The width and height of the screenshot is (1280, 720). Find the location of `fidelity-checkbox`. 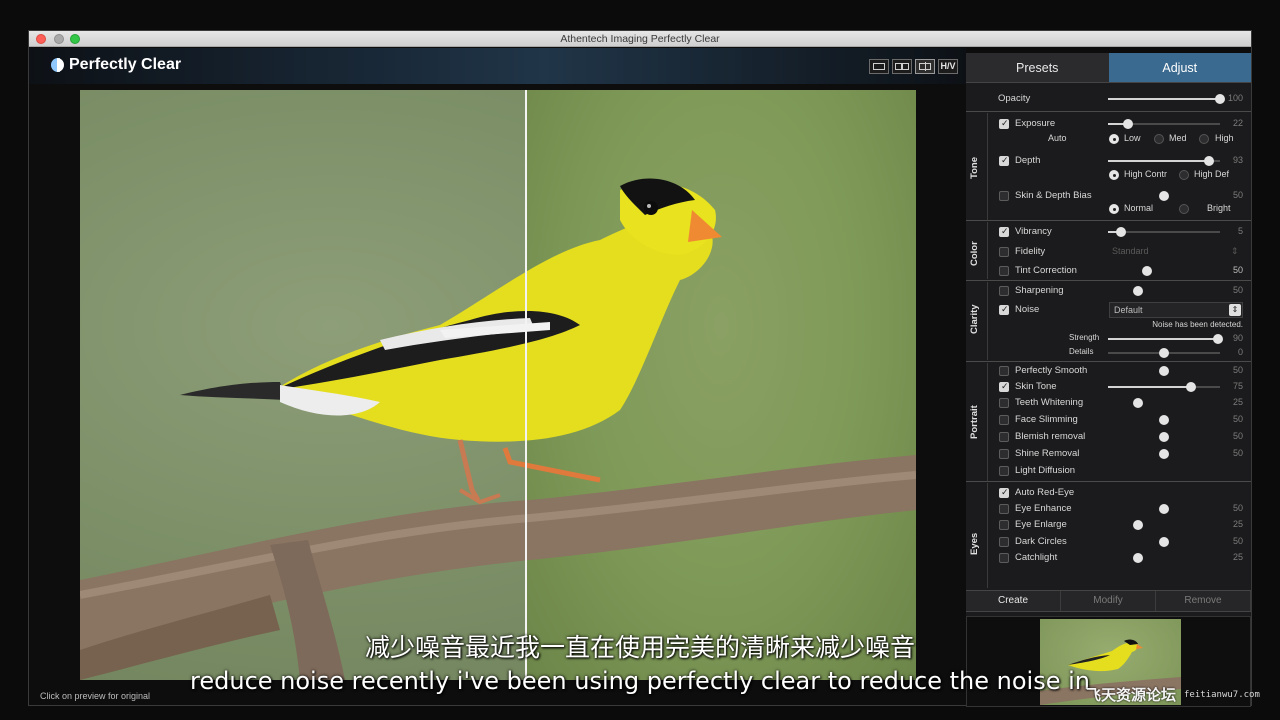

fidelity-checkbox is located at coordinates (1004, 252).